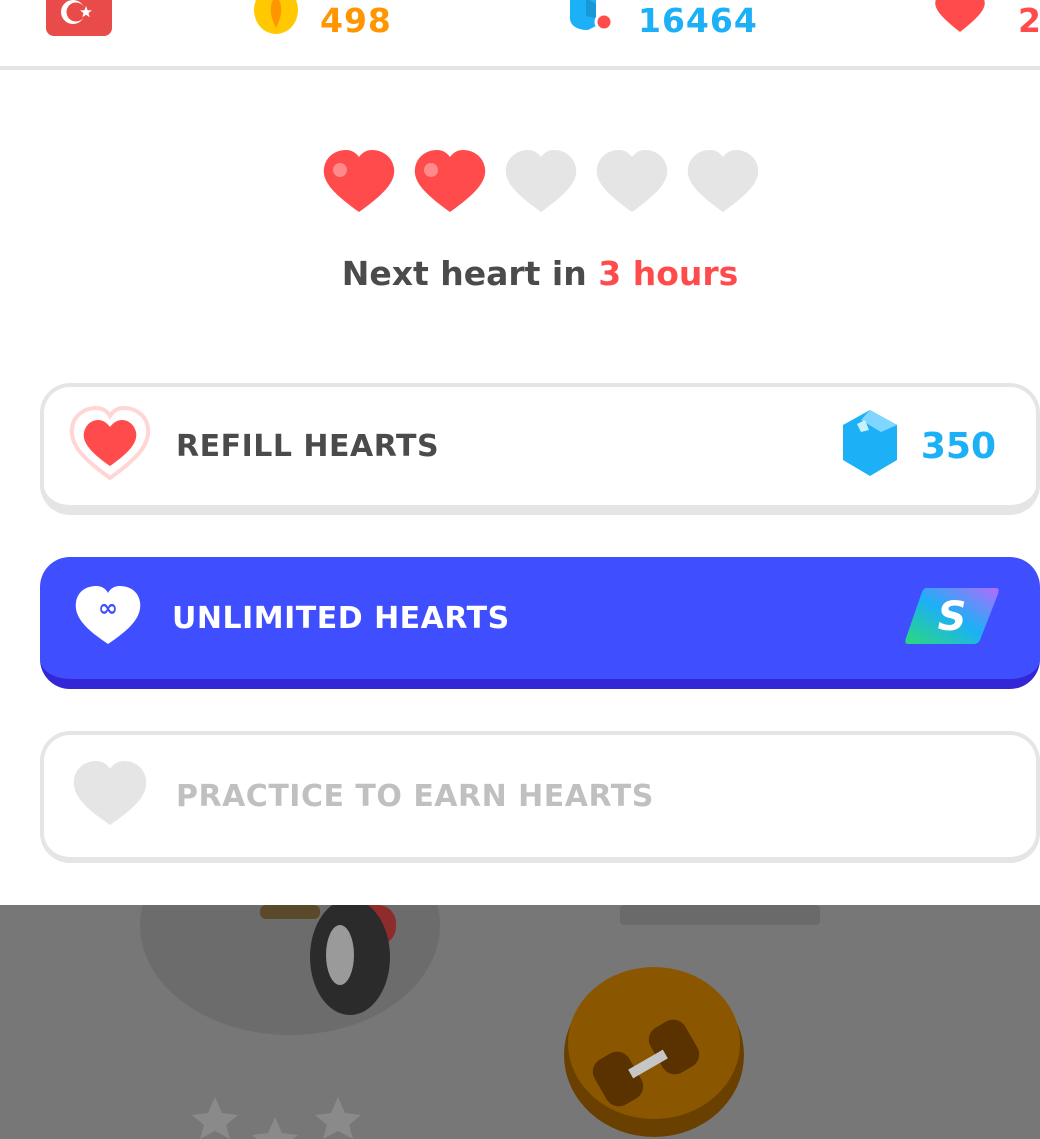 The height and width of the screenshot is (1139, 1040). I want to click on gem-icon, so click(870, 446).